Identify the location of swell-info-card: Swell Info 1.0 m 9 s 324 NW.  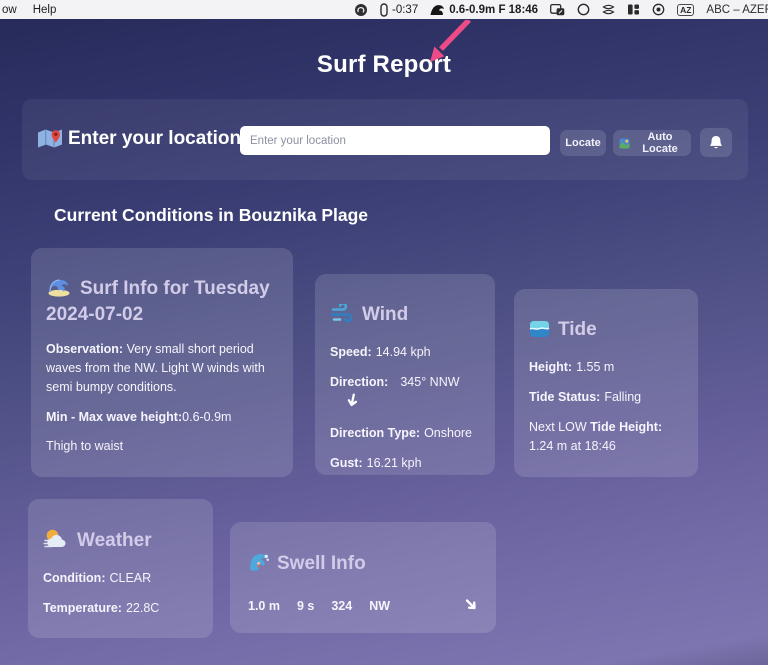
(363, 577).